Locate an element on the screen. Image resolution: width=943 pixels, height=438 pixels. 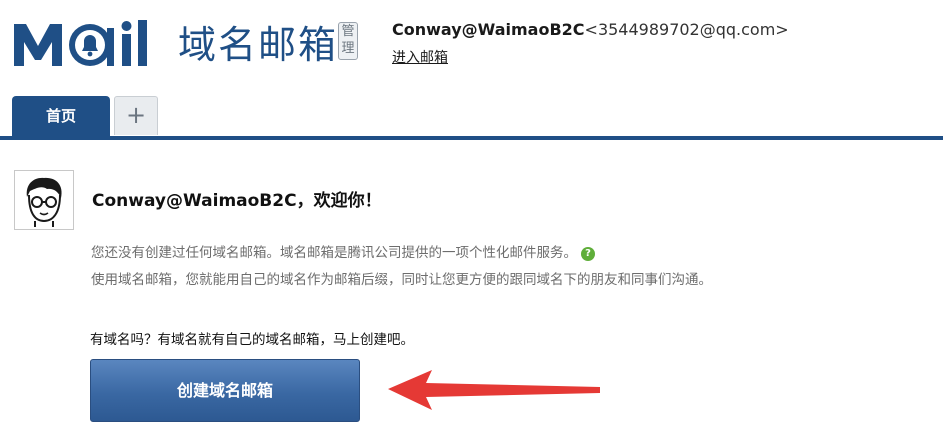
mail-logo-icon is located at coordinates (80, 43).